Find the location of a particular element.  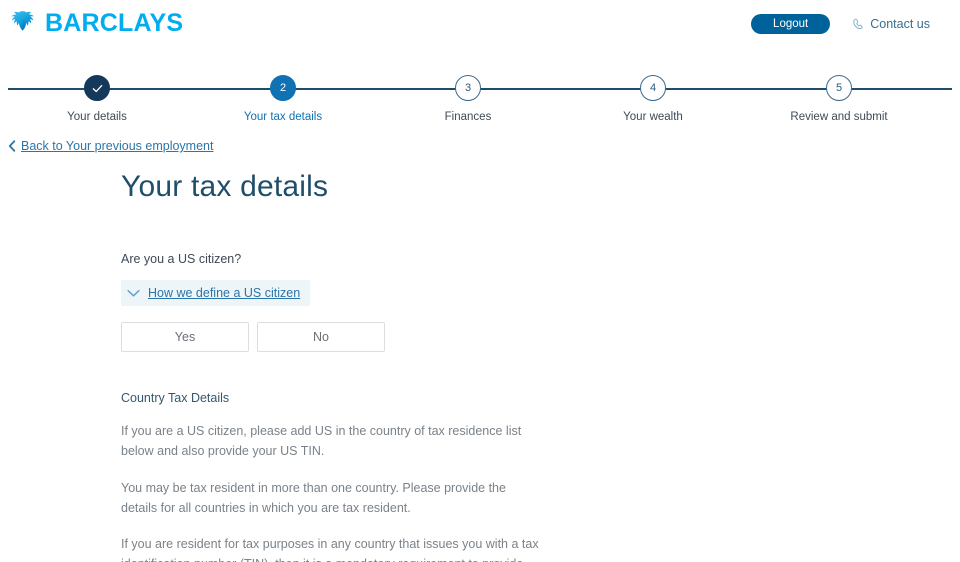

stepper-step-5: 5 Review and submit is located at coordinates (839, 91).